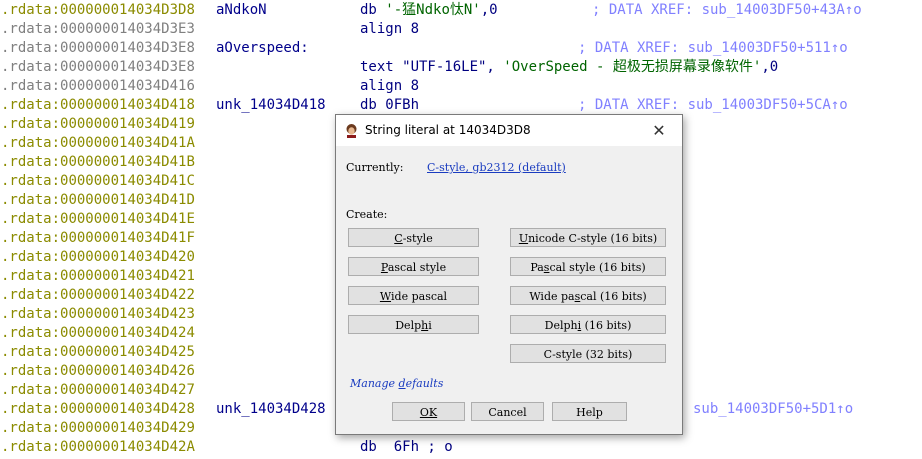  Describe the element at coordinates (384, 267) in the screenshot. I see `button-label-part: P` at that location.